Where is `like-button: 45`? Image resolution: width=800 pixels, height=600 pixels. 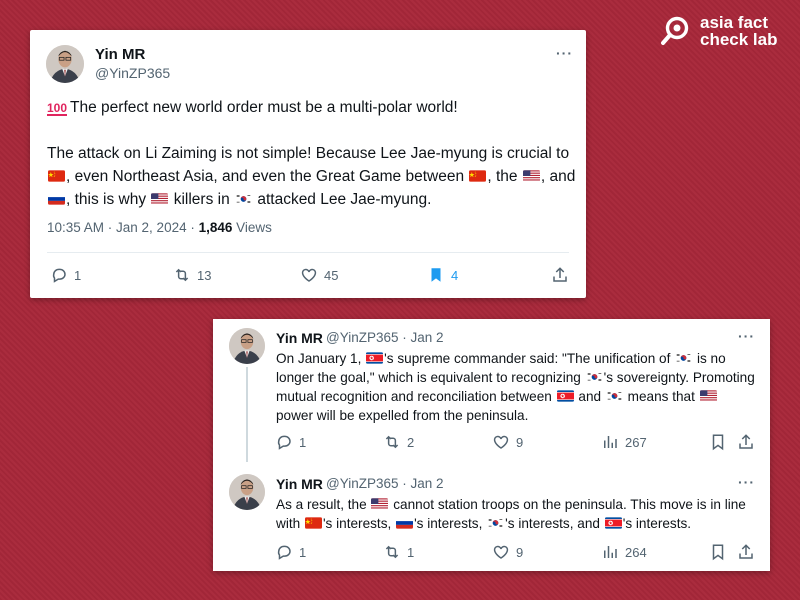
like-button: 45 is located at coordinates (319, 275).